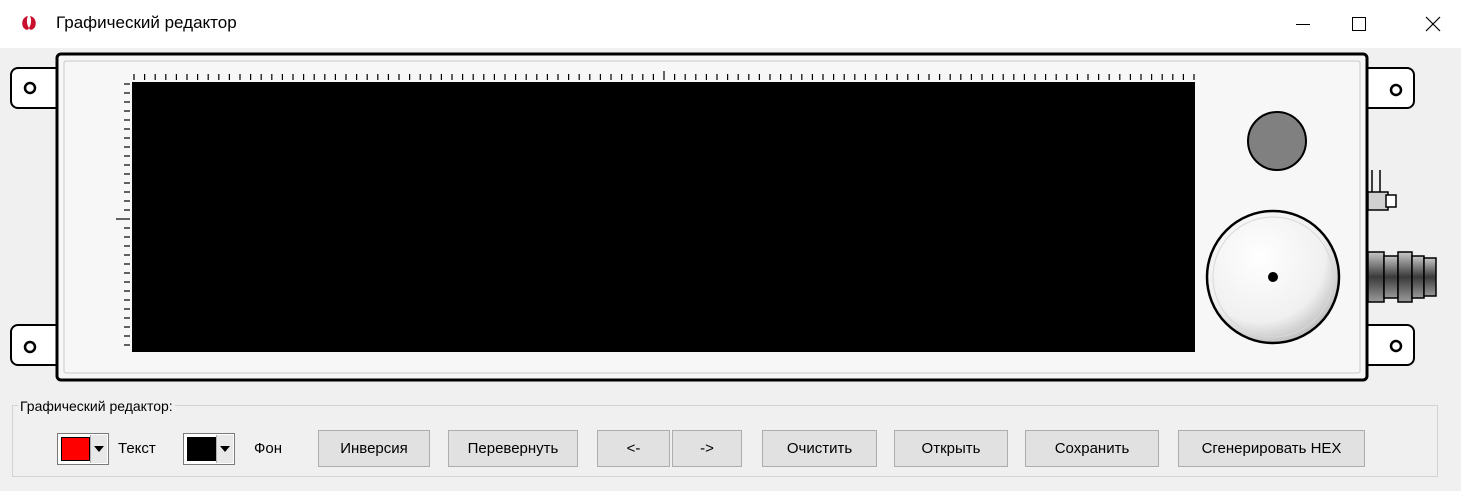 Image resolution: width=1461 pixels, height=491 pixels. Describe the element at coordinates (730, 24) in the screenshot. I see `title-bar: Графический редактор` at that location.